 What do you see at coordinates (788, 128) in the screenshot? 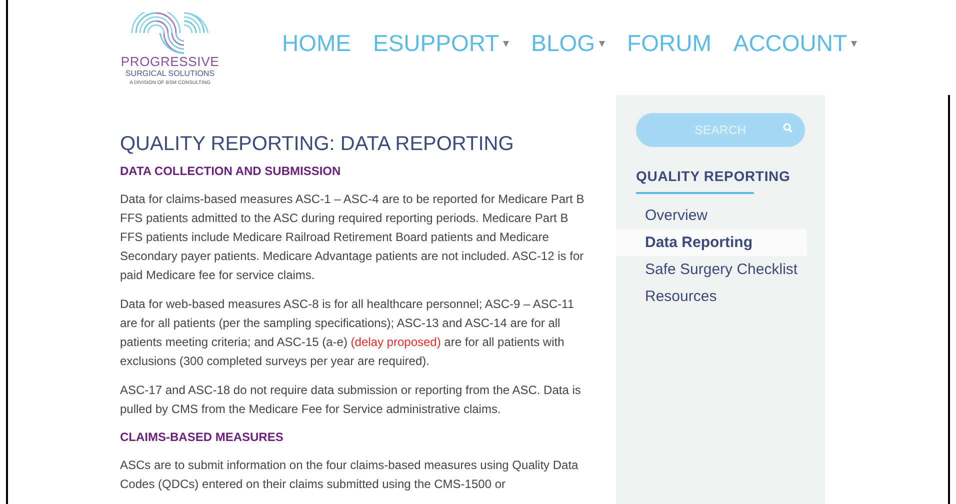
I see `search-icon` at bounding box center [788, 128].